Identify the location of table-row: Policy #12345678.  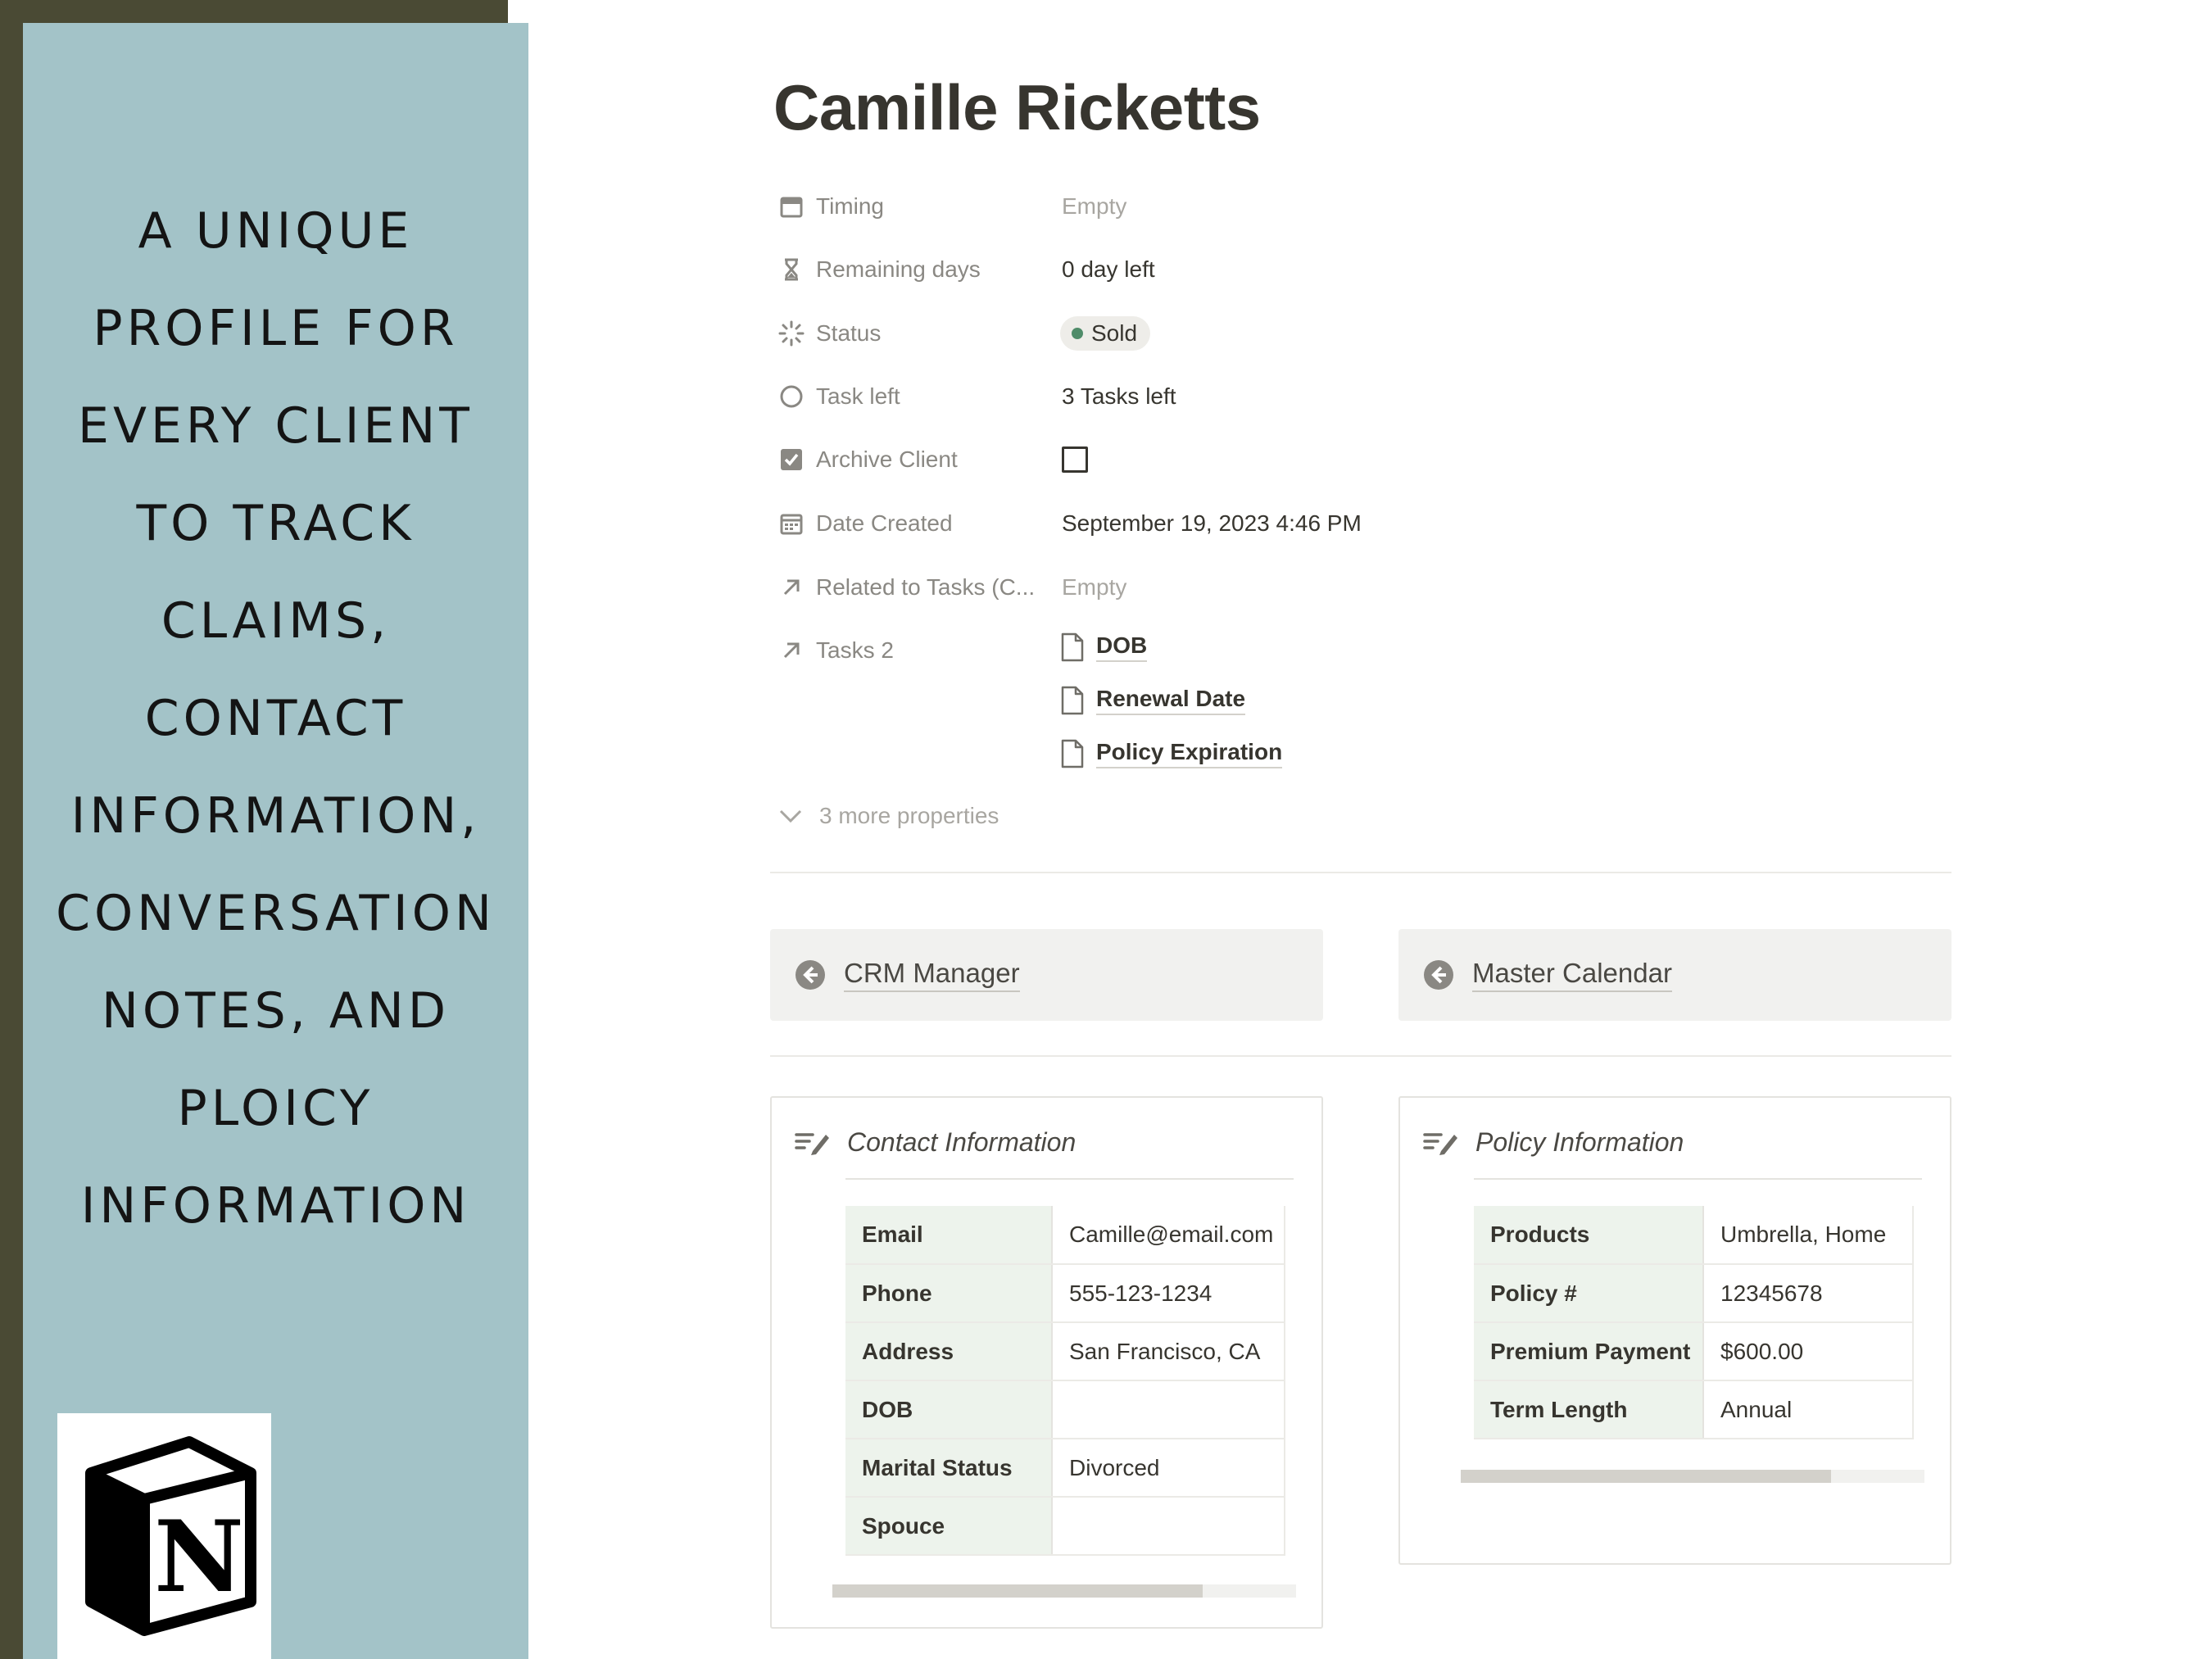
(1694, 1293).